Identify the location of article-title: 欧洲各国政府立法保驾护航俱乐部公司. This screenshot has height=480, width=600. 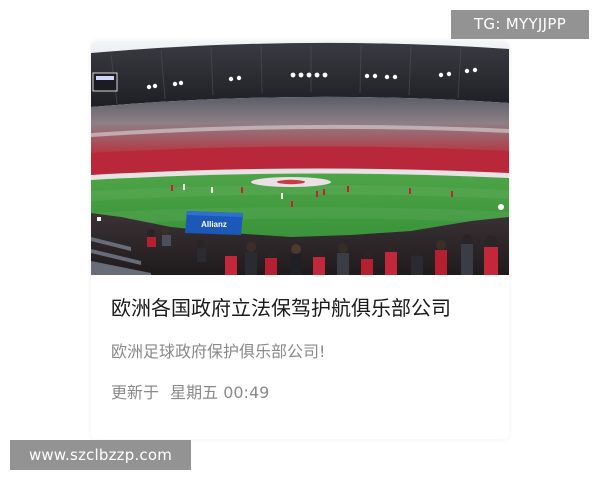
(303, 308).